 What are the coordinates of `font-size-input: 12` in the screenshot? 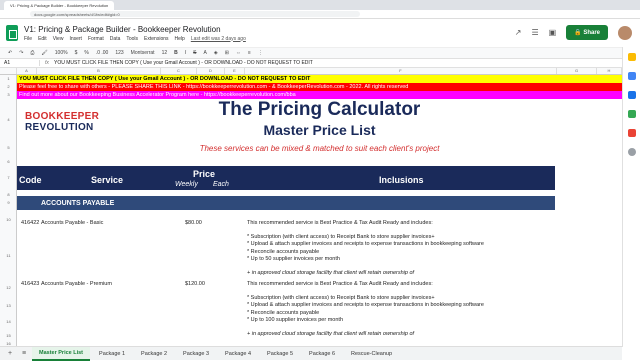 It's located at (165, 53).